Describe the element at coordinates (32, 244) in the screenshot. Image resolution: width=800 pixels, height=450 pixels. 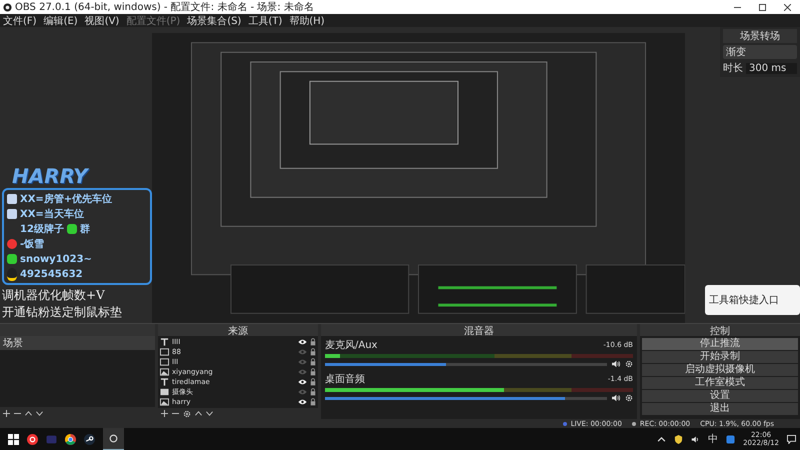
I see `overlay-text: -饭雪` at that location.